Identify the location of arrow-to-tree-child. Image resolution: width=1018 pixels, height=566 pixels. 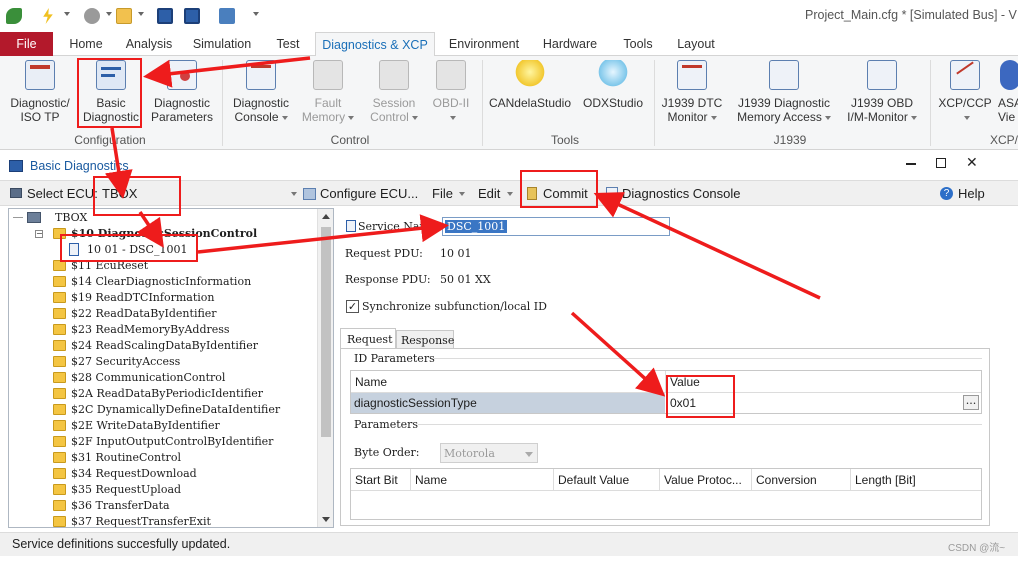
(150, 229).